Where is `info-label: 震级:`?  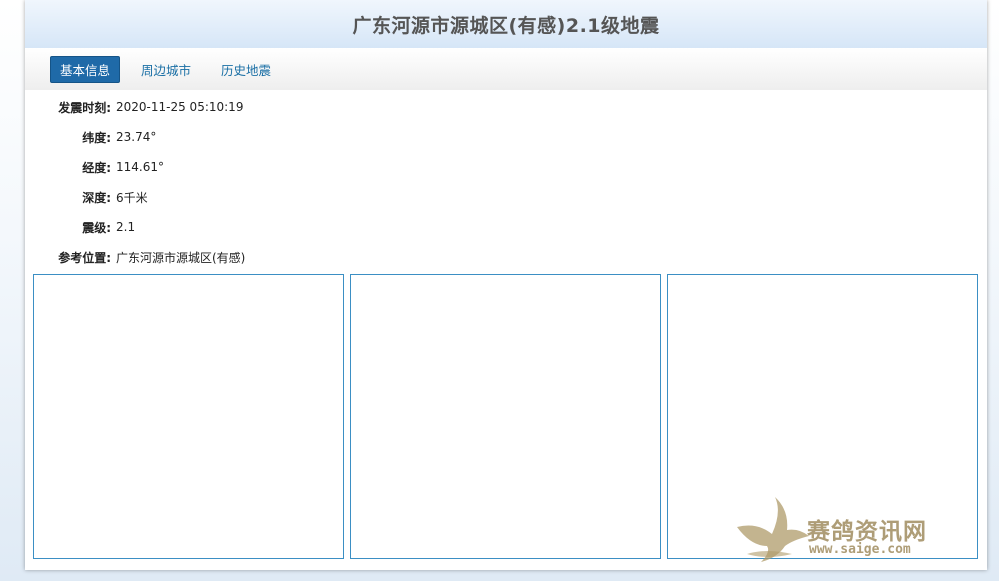 info-label: 震级: is located at coordinates (96, 227).